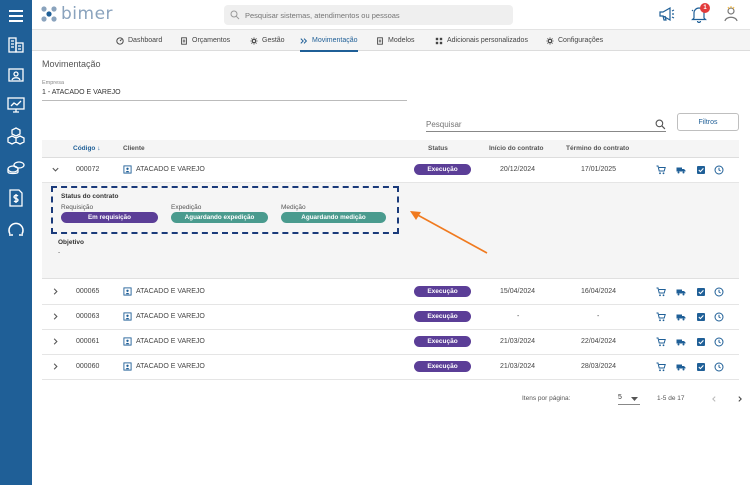  Describe the element at coordinates (16, 105) in the screenshot. I see `monitor-chart-icon` at that location.